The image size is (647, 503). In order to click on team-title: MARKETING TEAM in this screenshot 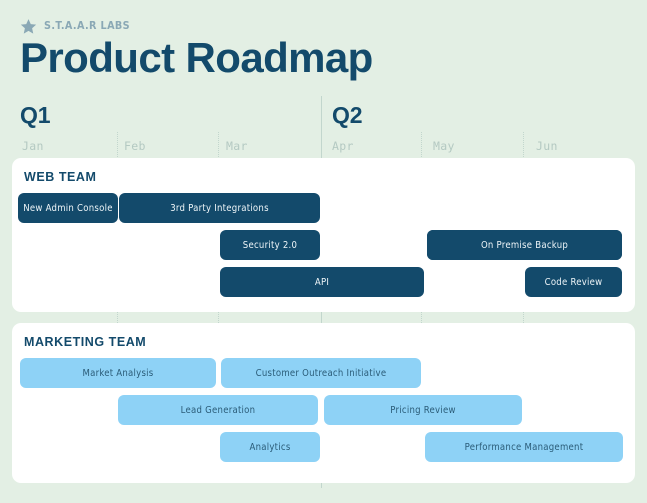, I will do `click(85, 342)`.